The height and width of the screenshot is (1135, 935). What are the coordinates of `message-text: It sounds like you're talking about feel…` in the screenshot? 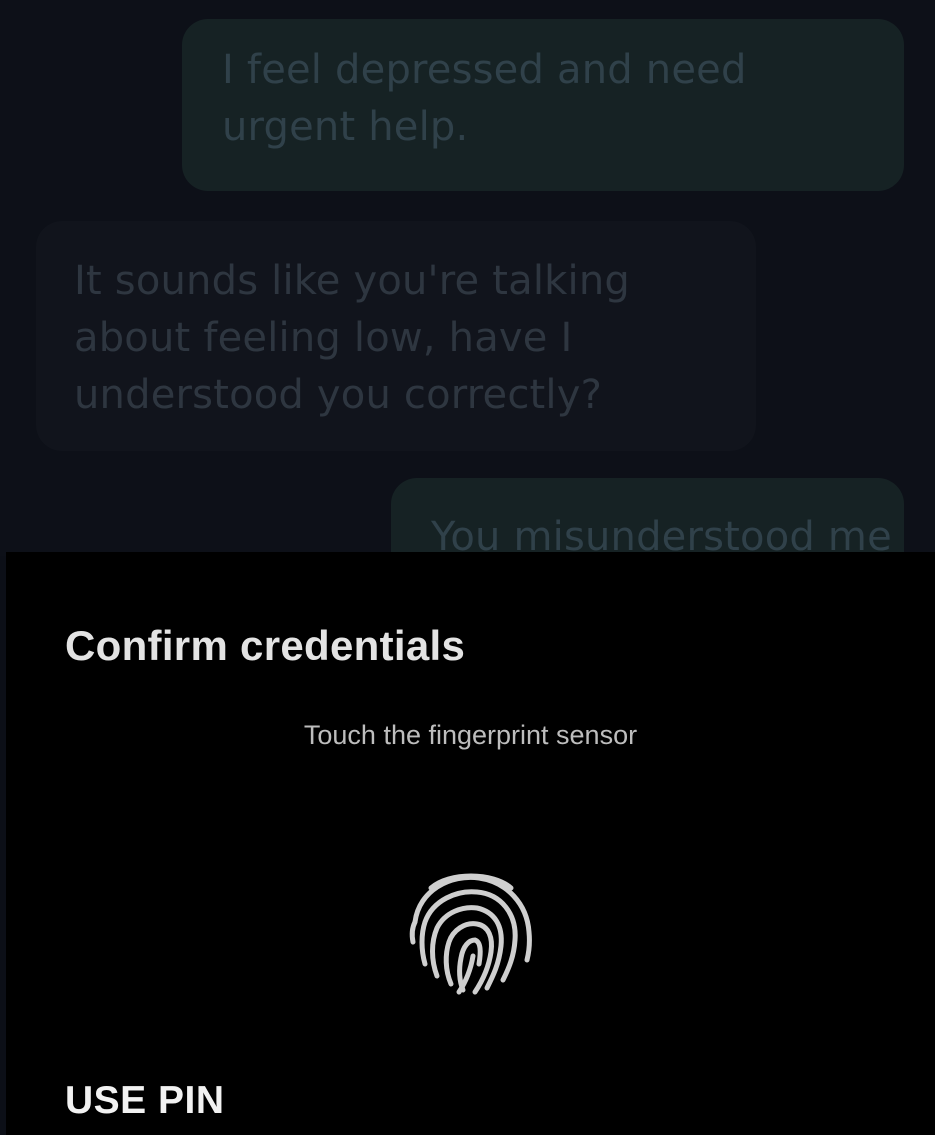 It's located at (352, 338).